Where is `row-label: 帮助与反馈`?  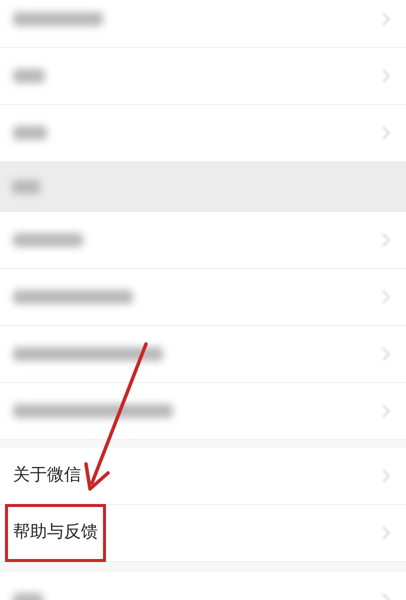 row-label: 帮助与反馈 is located at coordinates (55, 532).